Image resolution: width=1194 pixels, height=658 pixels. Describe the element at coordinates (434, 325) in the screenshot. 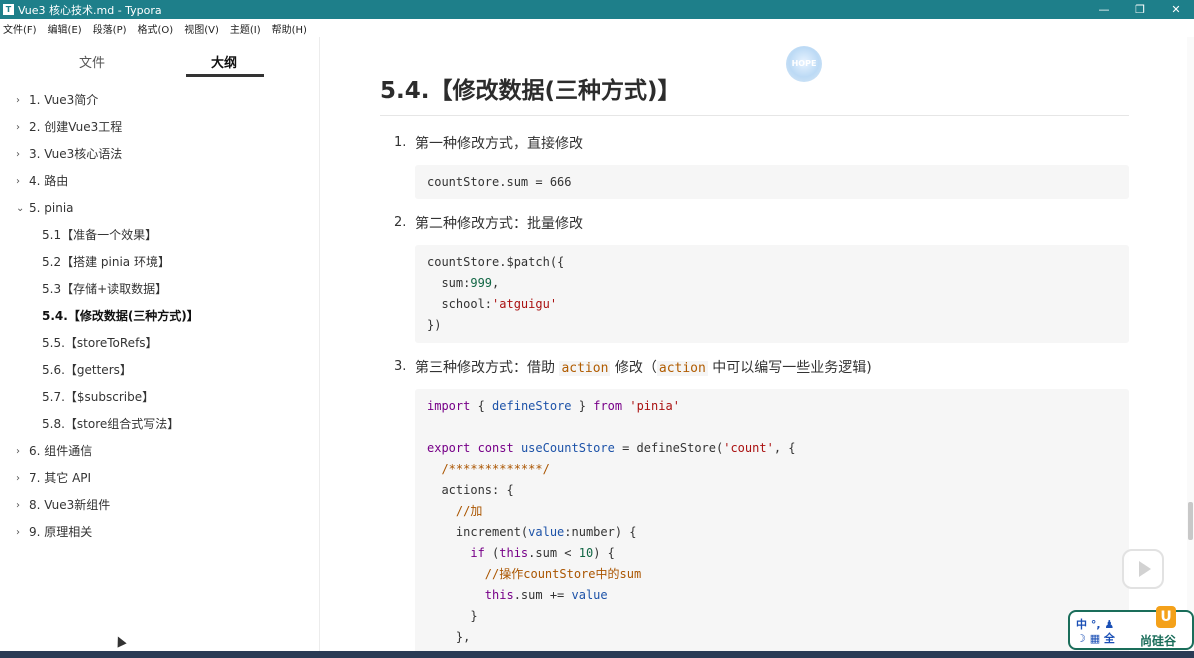

I see `code-line: })` at that location.